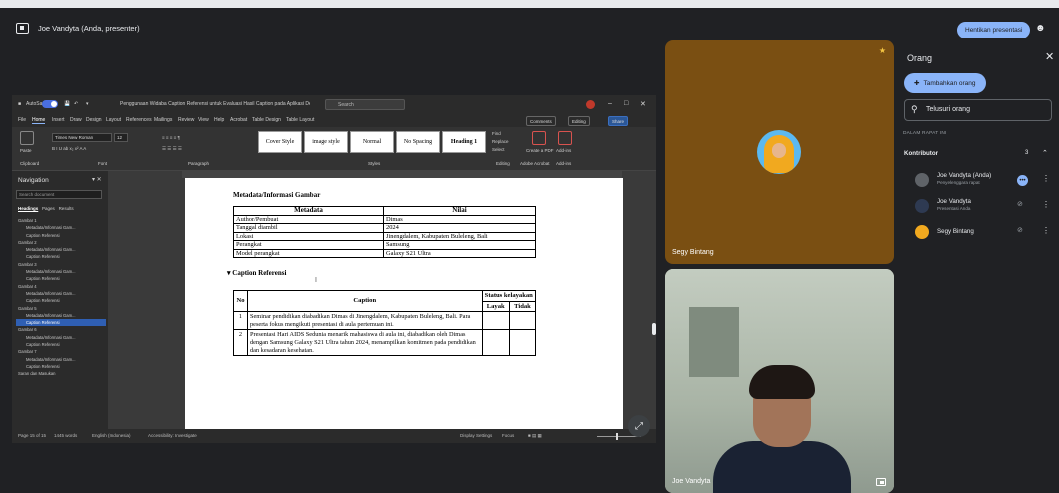 This screenshot has width=1059, height=493. What do you see at coordinates (418, 142) in the screenshot?
I see `style-no-spacing: No Spacing` at bounding box center [418, 142].